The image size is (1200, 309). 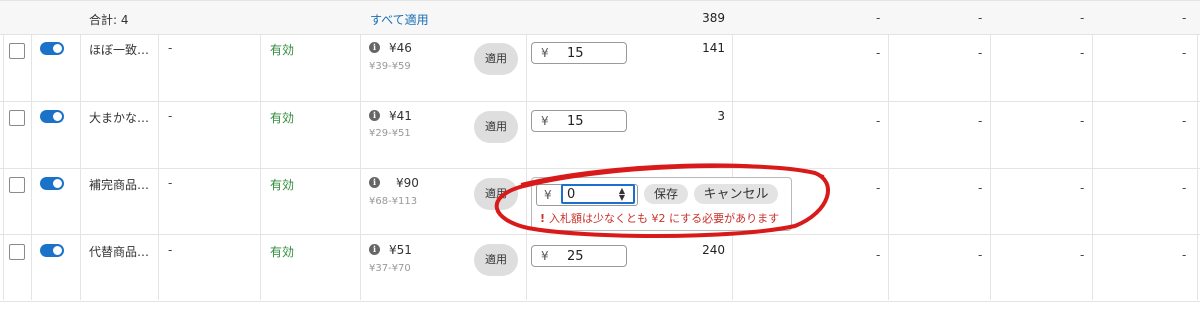 What do you see at coordinates (666, 194) in the screenshot?
I see `save-button: 保存` at bounding box center [666, 194].